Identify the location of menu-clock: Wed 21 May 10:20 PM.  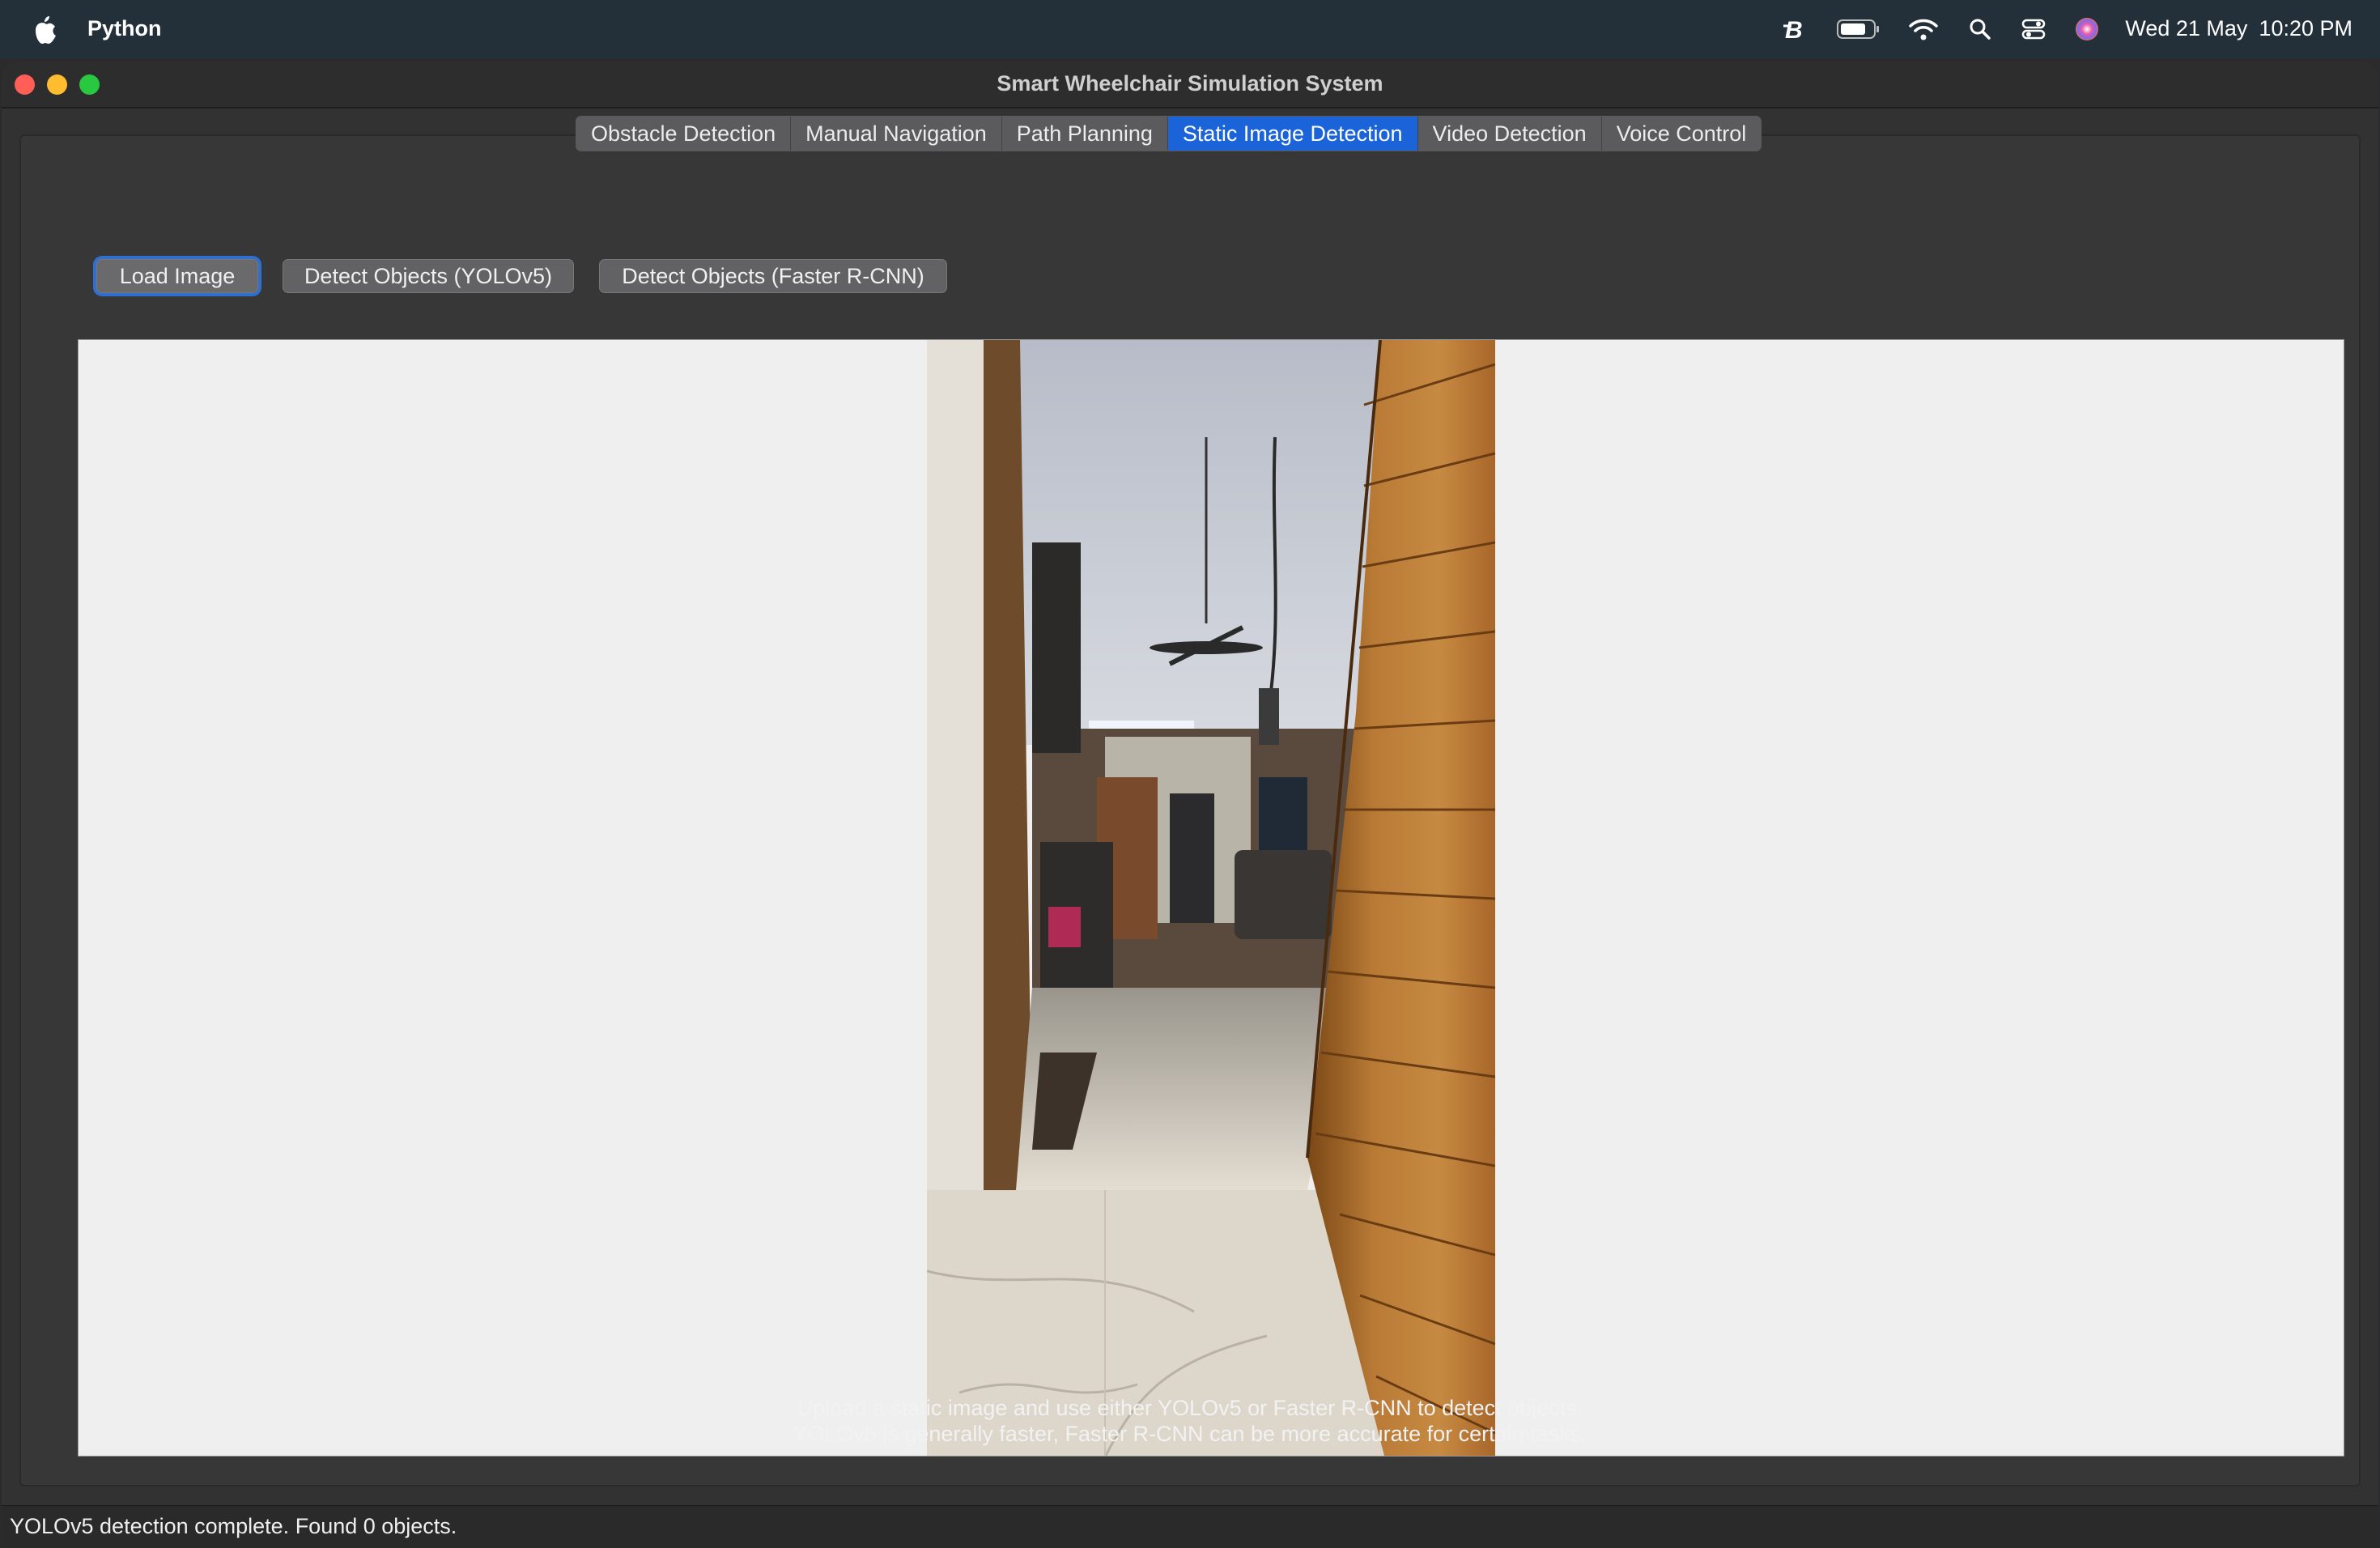
(2233, 29).